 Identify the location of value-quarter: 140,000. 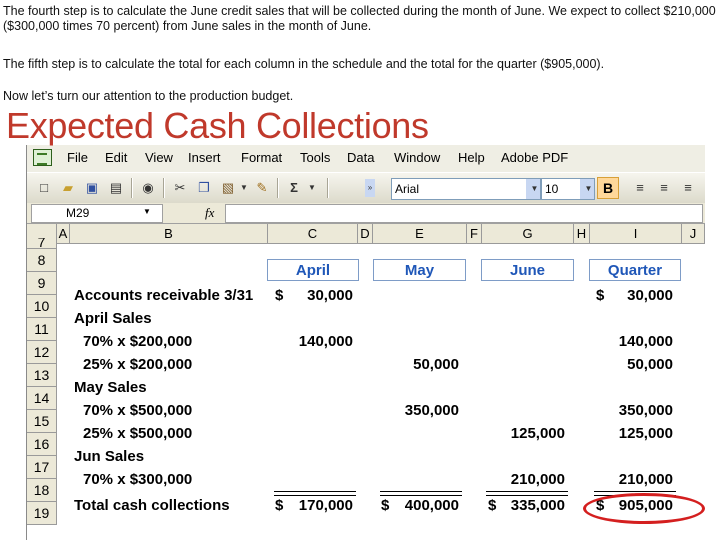
(645, 341).